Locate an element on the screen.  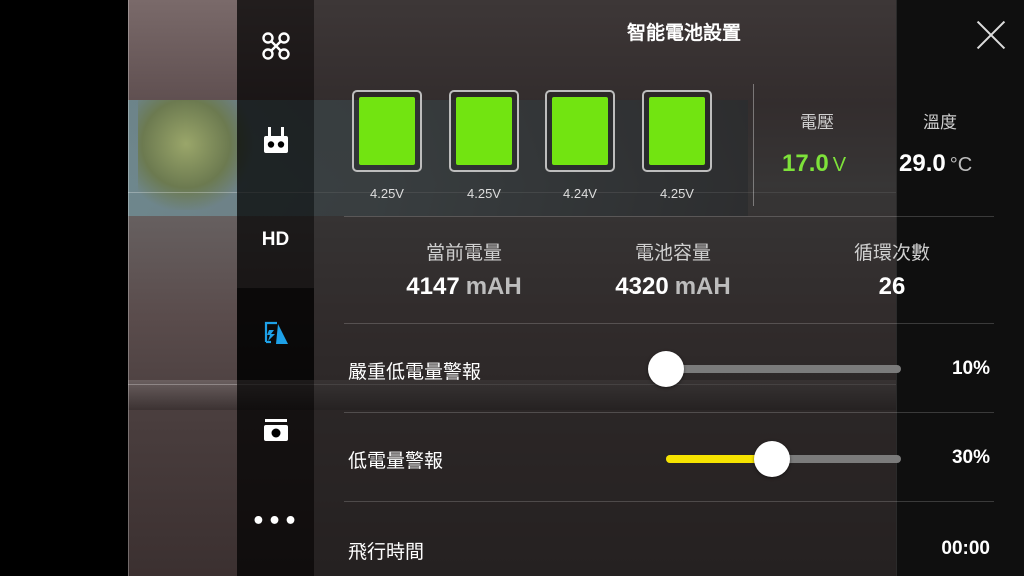
sidebar-item-aircraft is located at coordinates (275, 48).